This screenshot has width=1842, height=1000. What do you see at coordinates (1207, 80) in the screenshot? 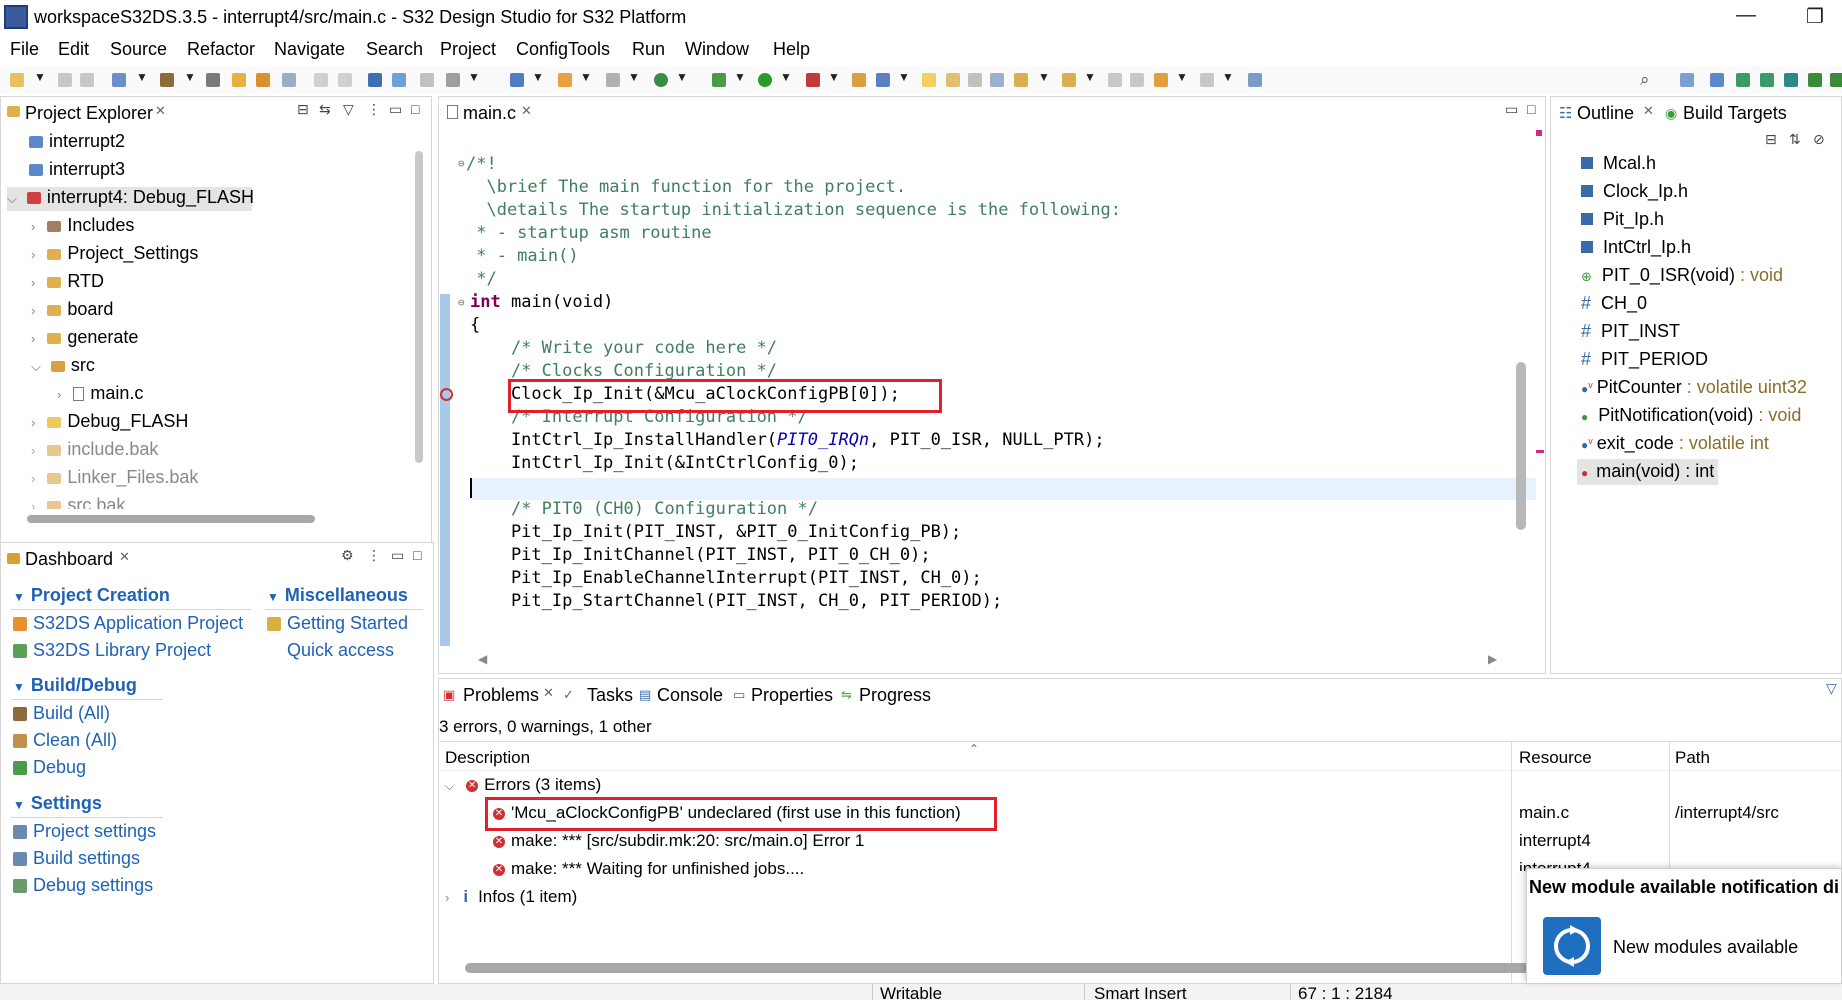
I see `forward-icon` at bounding box center [1207, 80].